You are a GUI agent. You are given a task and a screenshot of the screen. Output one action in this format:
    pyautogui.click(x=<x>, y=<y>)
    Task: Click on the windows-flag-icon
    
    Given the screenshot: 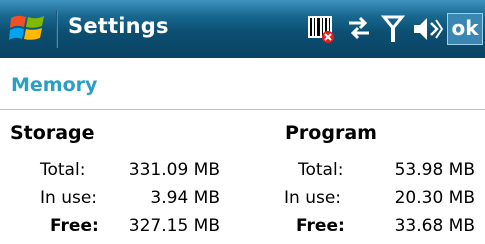 What is the action you would take?
    pyautogui.click(x=26, y=27)
    